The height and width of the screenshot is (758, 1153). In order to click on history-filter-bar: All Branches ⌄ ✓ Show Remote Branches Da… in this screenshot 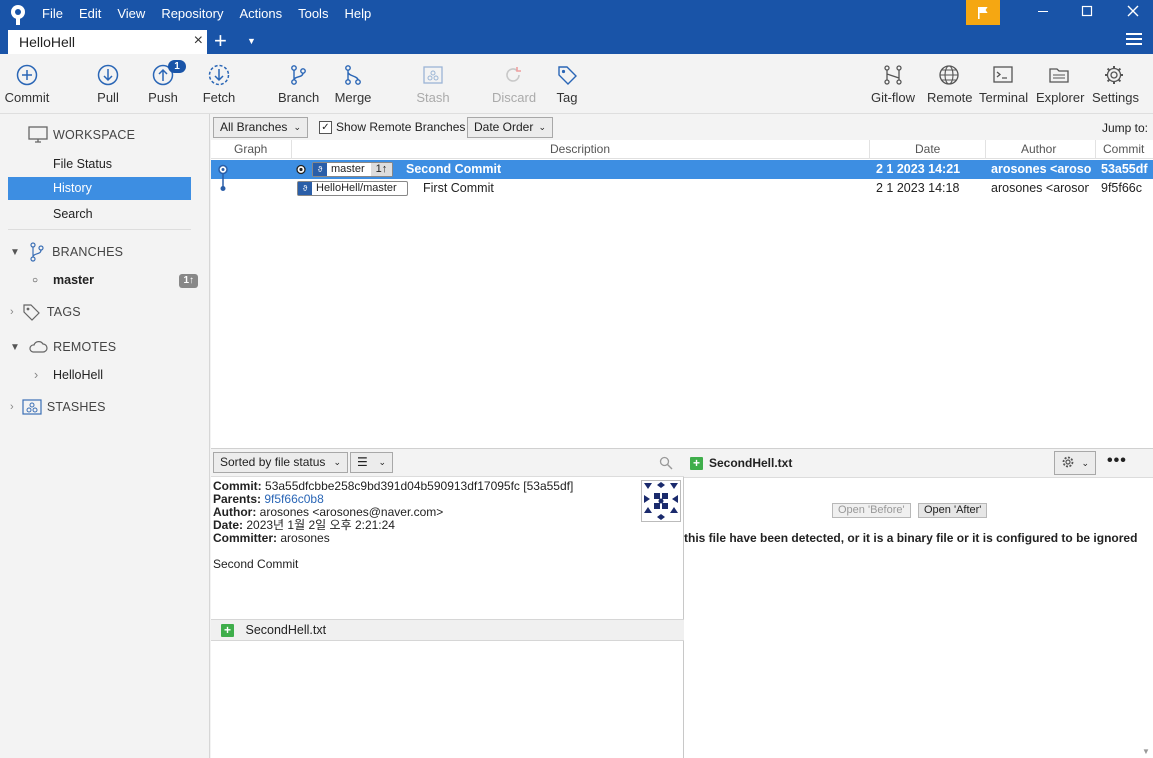, I will do `click(682, 127)`.